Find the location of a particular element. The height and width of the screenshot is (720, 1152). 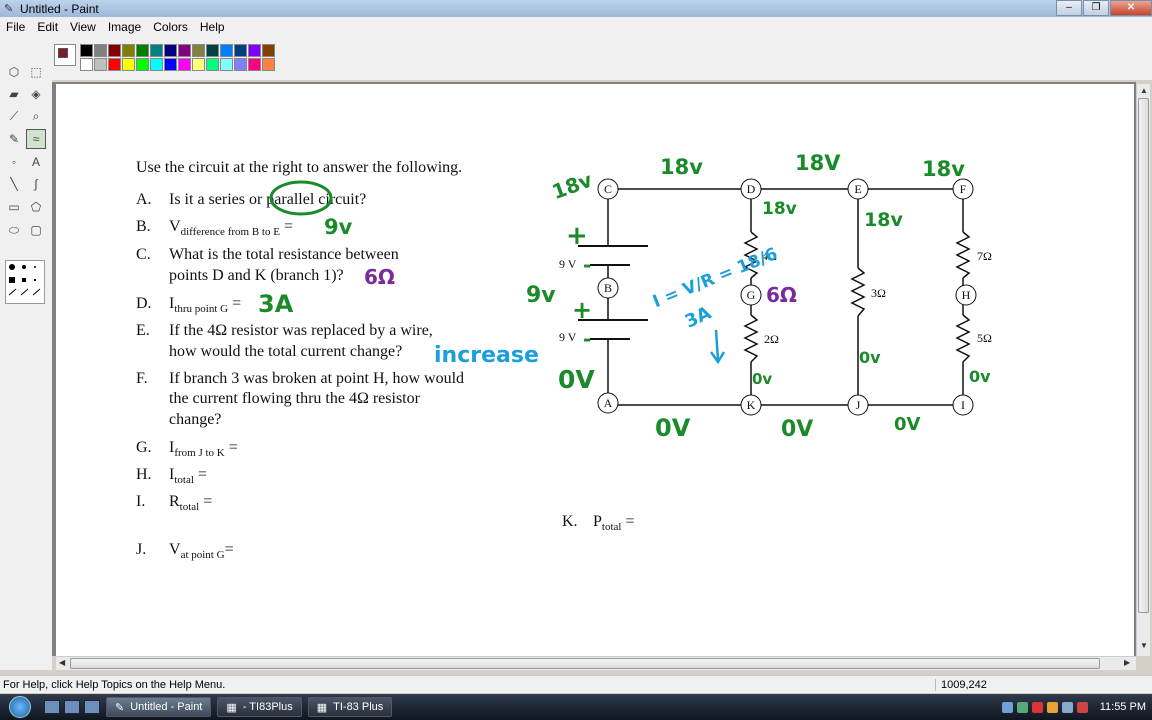

free-select-icon: ⬡ is located at coordinates (14, 72).